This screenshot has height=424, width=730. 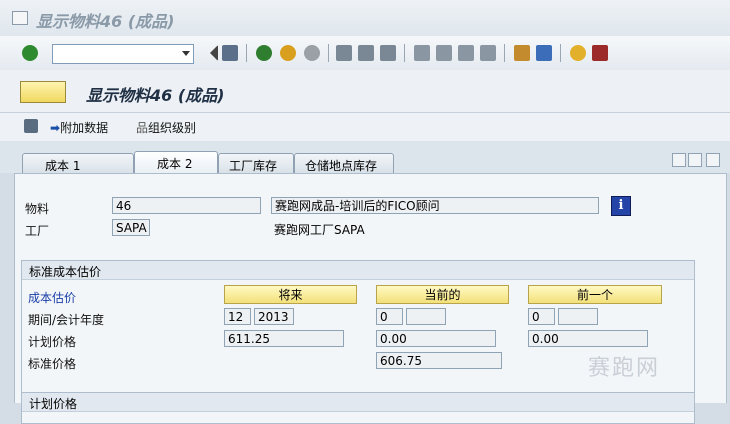 I want to click on application-title-bar: 显示物料46 (成品), so click(x=365, y=91).